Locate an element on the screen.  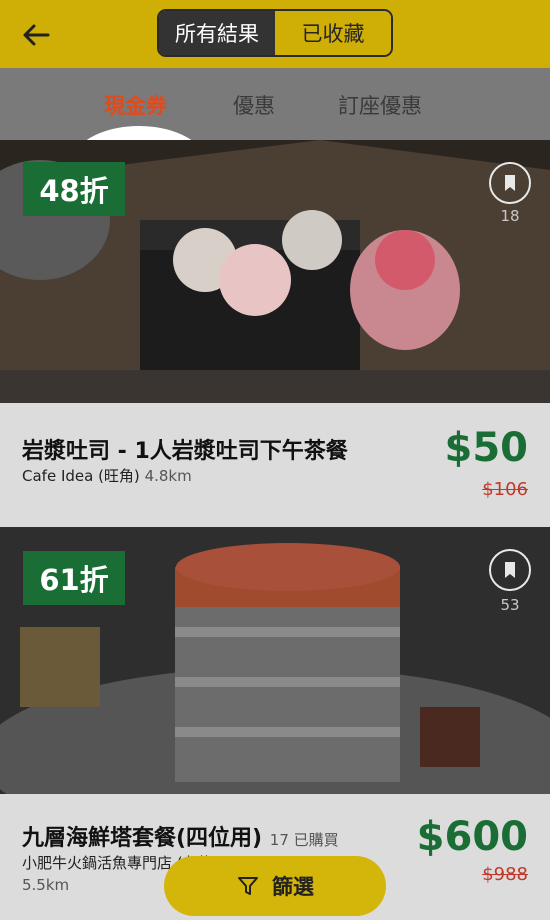
filter-button: 篩選 is located at coordinates (275, 886).